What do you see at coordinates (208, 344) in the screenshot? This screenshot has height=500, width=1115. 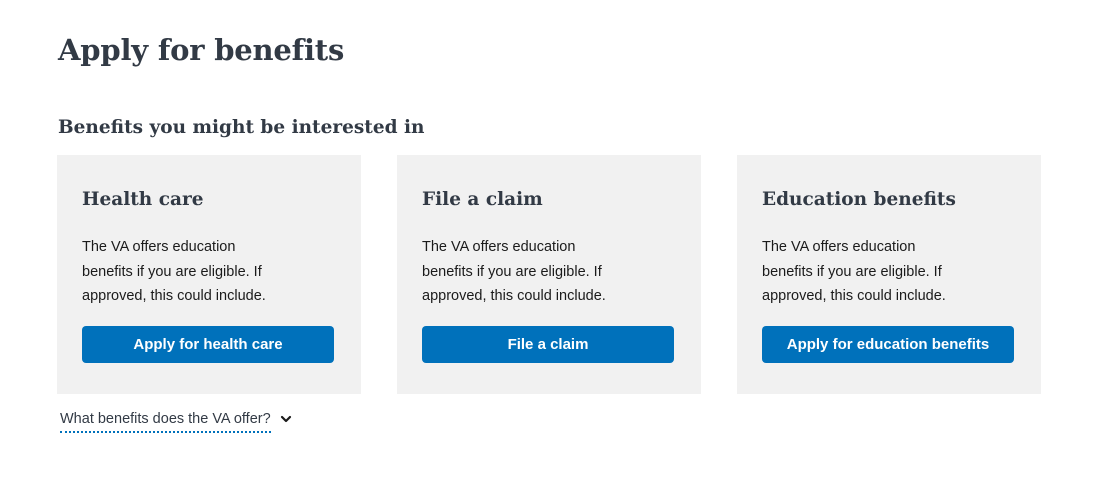 I see `apply-health-care-button: Apply for health care` at bounding box center [208, 344].